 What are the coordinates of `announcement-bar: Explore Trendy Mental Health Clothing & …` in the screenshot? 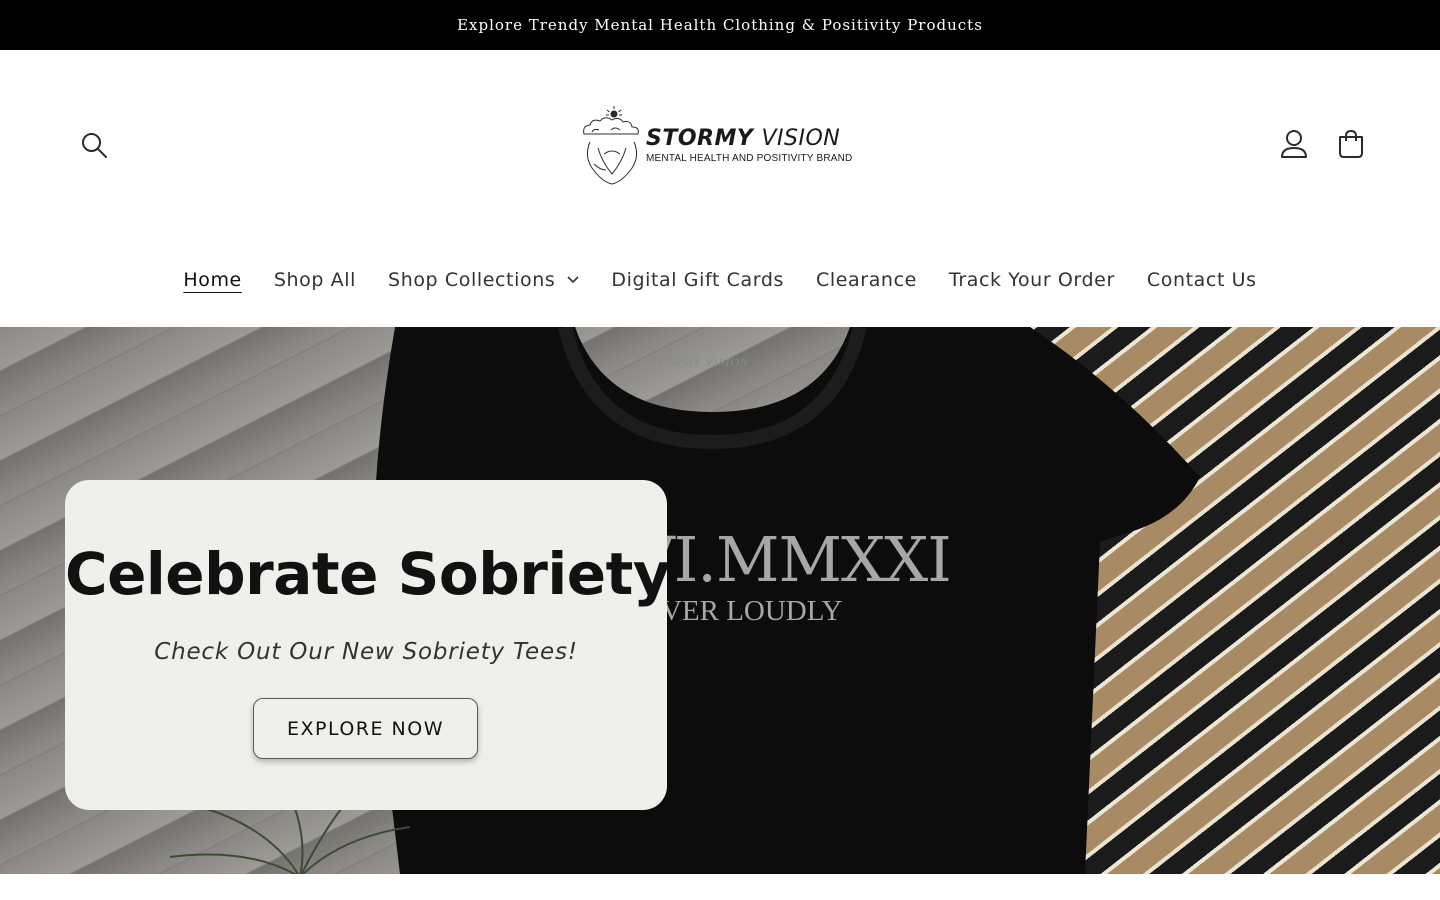 It's located at (720, 25).